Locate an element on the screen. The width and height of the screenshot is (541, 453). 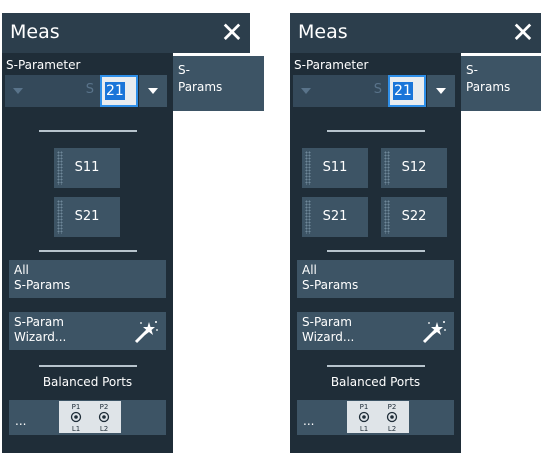
s-button-label: S12 is located at coordinates (414, 167).